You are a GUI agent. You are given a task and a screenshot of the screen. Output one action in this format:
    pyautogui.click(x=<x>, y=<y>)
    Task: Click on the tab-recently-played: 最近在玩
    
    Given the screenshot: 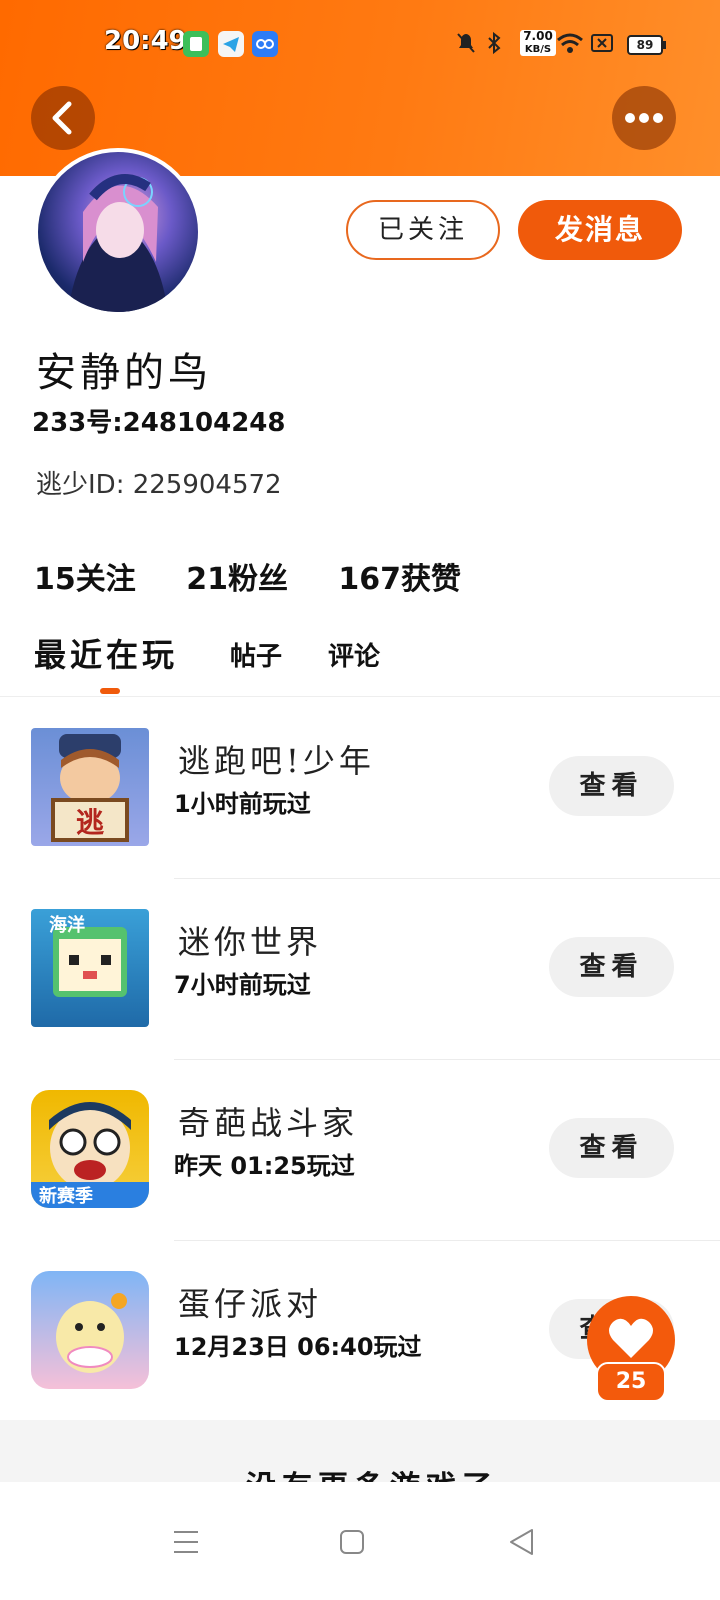 What is the action you would take?
    pyautogui.click(x=106, y=653)
    